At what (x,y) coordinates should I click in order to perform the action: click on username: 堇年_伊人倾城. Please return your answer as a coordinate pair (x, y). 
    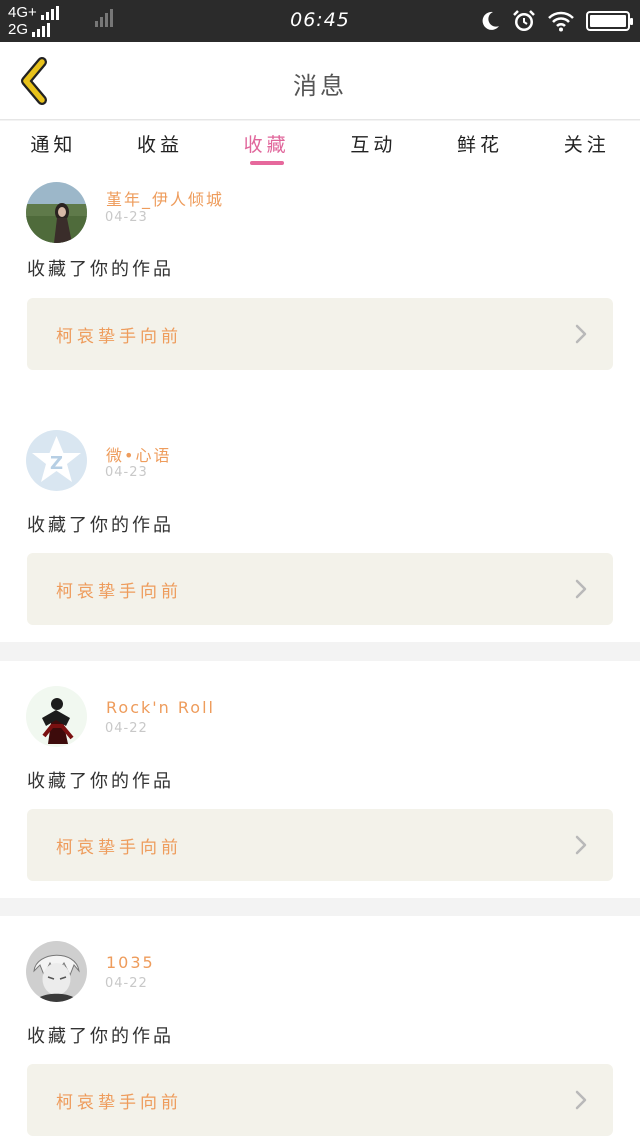
    Looking at the image, I should click on (165, 198).